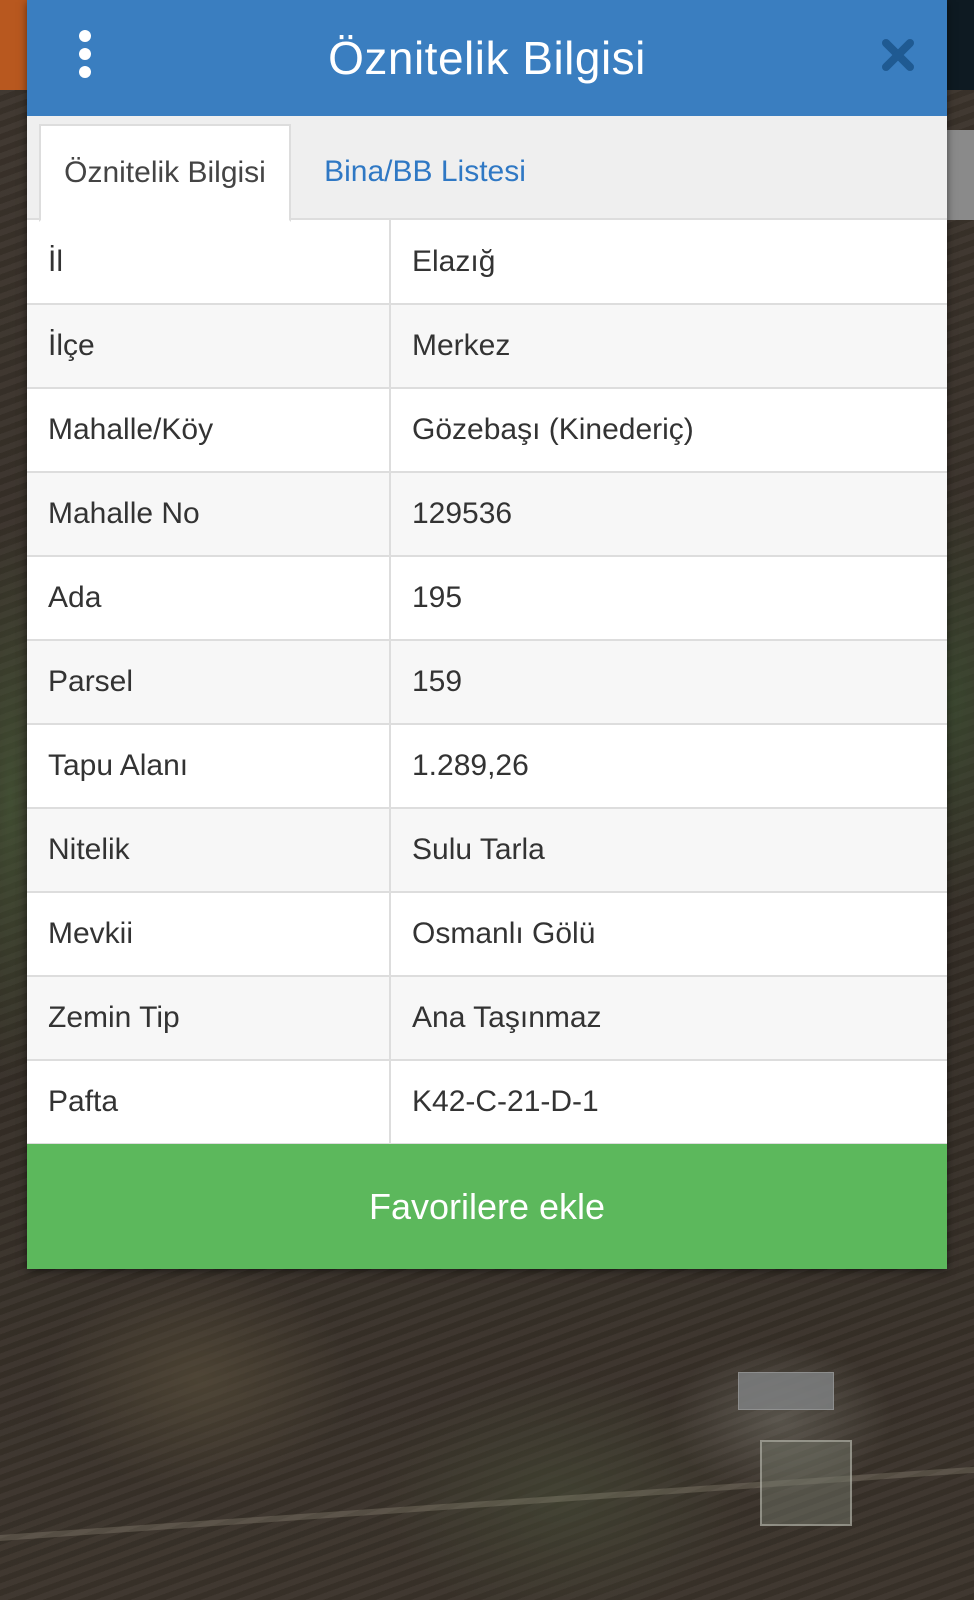 The image size is (974, 1600). I want to click on table-row: İl Elazığ, so click(487, 262).